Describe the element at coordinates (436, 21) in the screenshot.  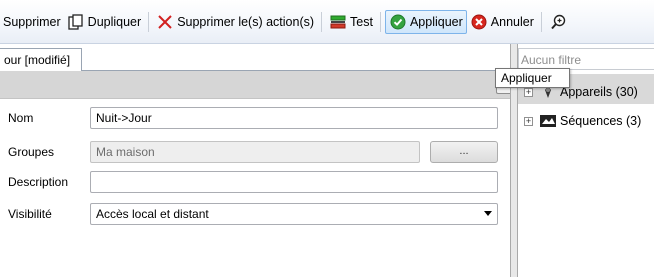
I see `apply-label: Appliquer` at that location.